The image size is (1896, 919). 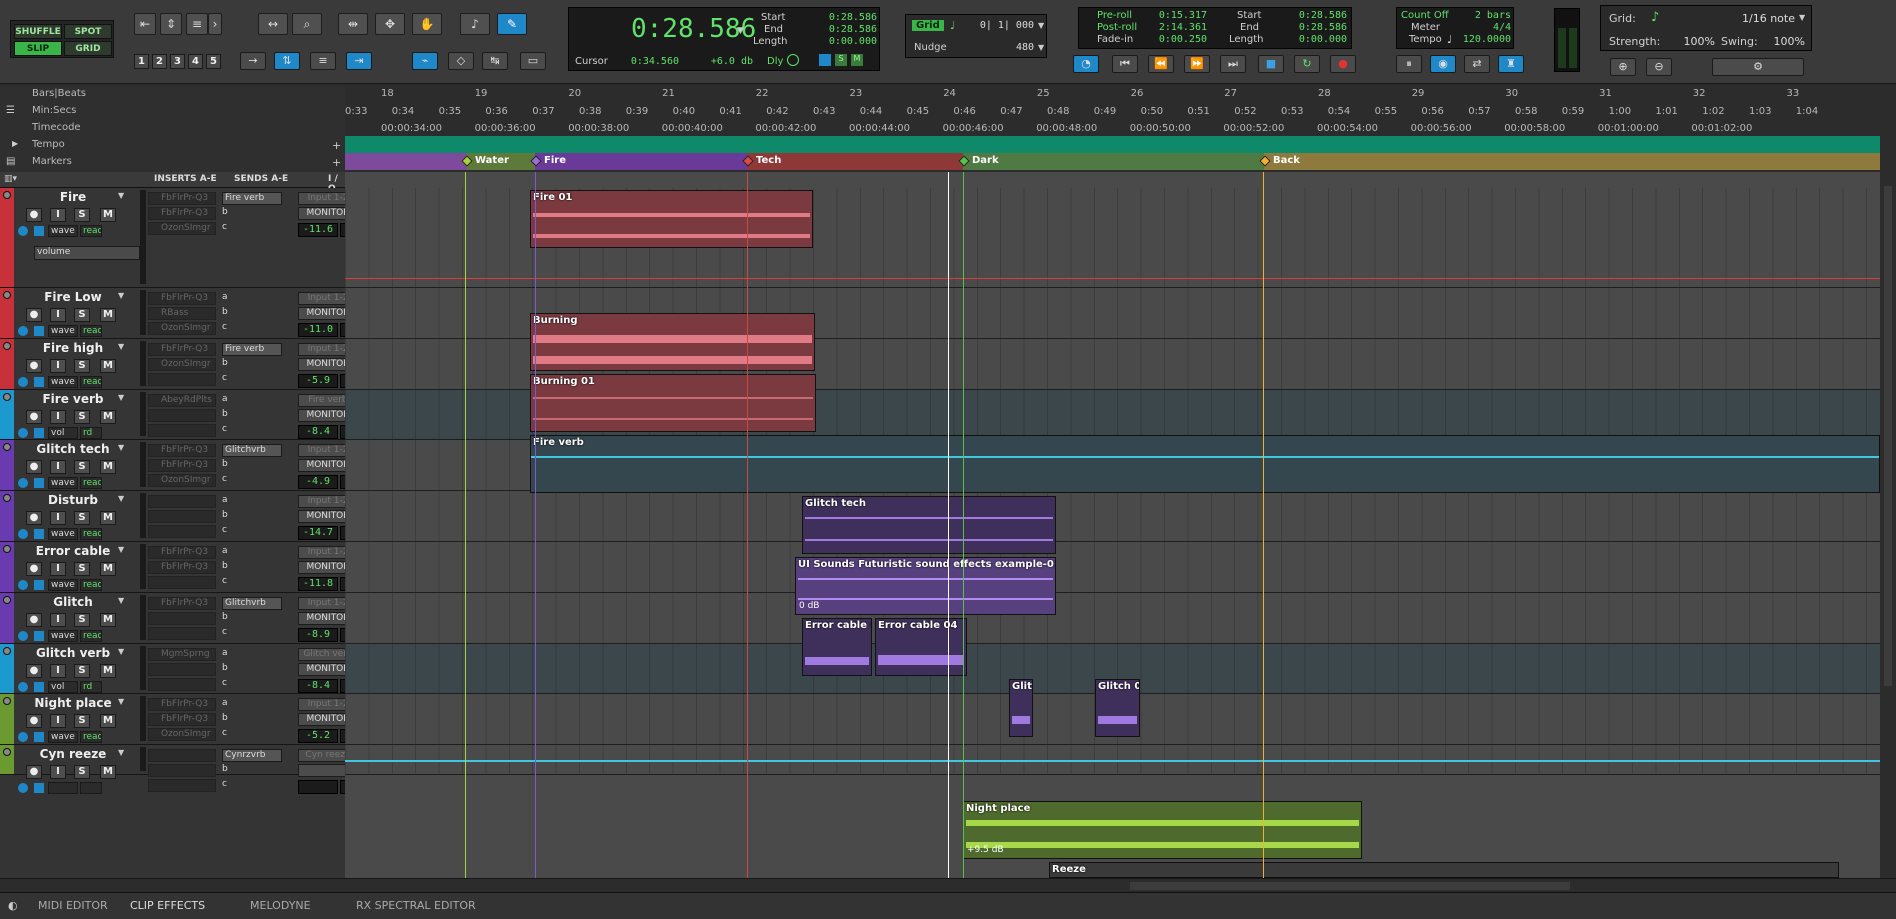 What do you see at coordinates (672, 342) in the screenshot?
I see `clip-burning: Burning` at bounding box center [672, 342].